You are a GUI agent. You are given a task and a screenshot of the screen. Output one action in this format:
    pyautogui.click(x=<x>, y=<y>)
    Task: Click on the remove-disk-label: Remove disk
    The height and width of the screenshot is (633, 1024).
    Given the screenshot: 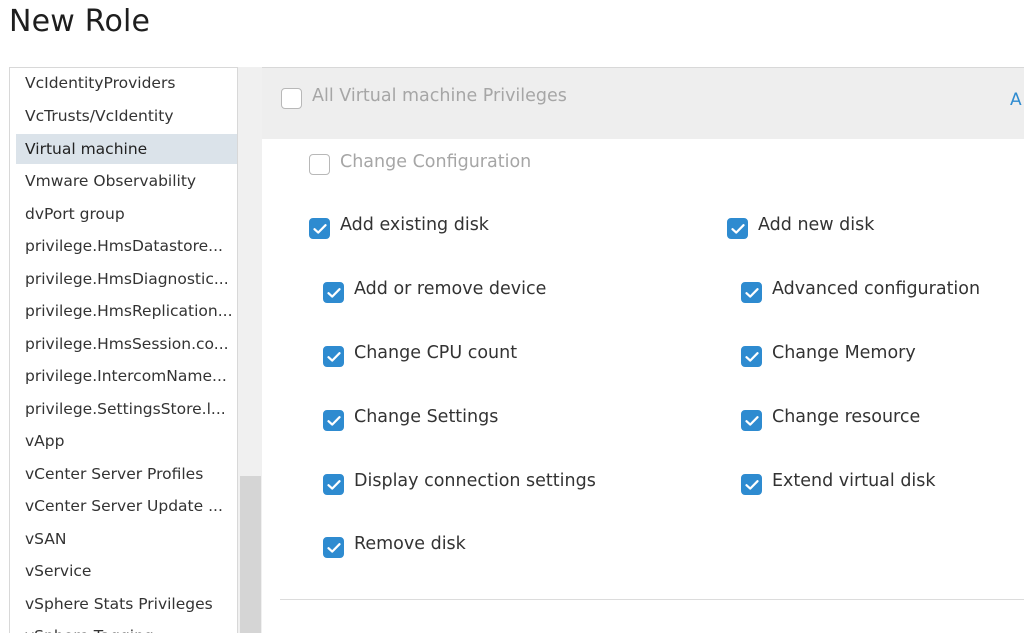 What is the action you would take?
    pyautogui.click(x=410, y=544)
    